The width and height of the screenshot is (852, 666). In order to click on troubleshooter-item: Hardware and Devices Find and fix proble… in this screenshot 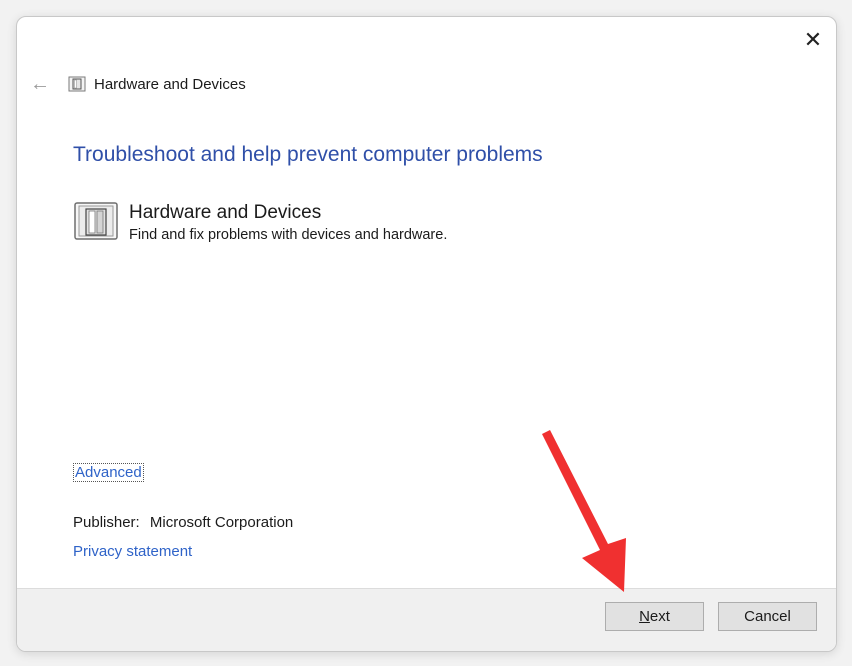, I will do `click(260, 222)`.